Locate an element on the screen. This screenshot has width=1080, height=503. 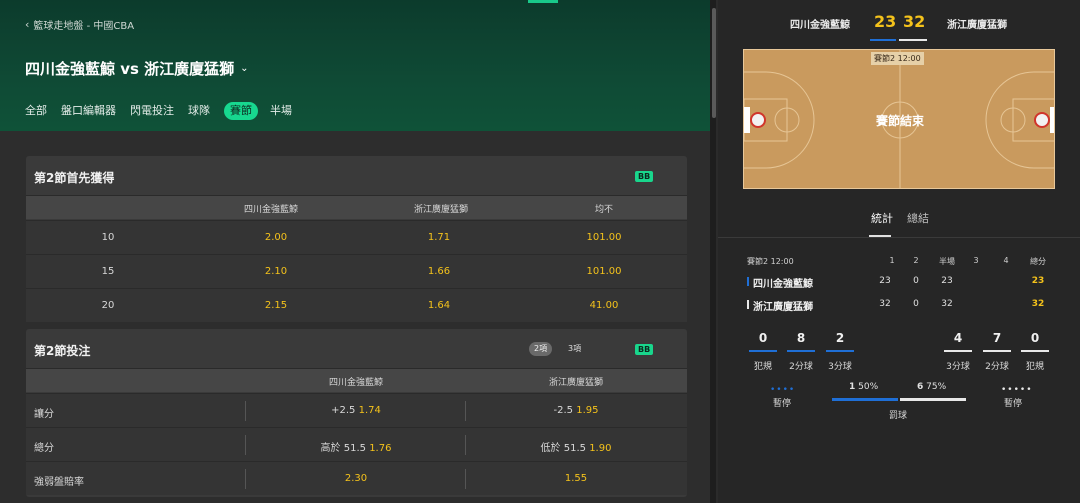
stat-cell: 0 is located at coordinates (916, 281).